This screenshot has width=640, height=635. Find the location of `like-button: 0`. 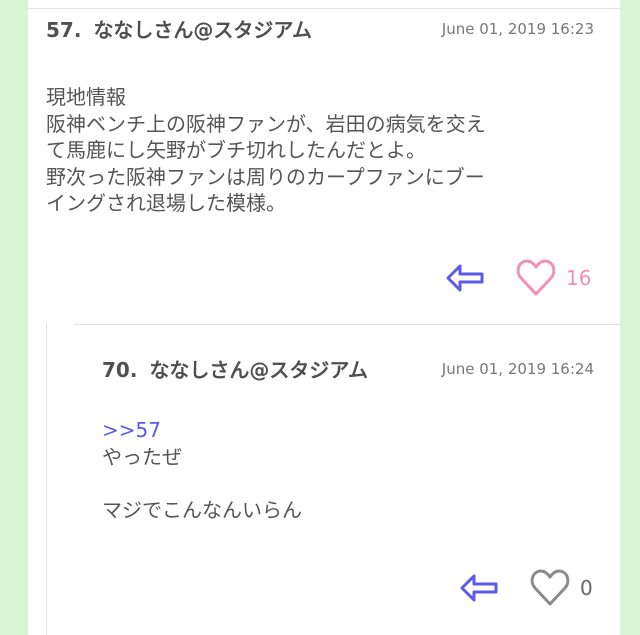

like-button: 0 is located at coordinates (561, 588).